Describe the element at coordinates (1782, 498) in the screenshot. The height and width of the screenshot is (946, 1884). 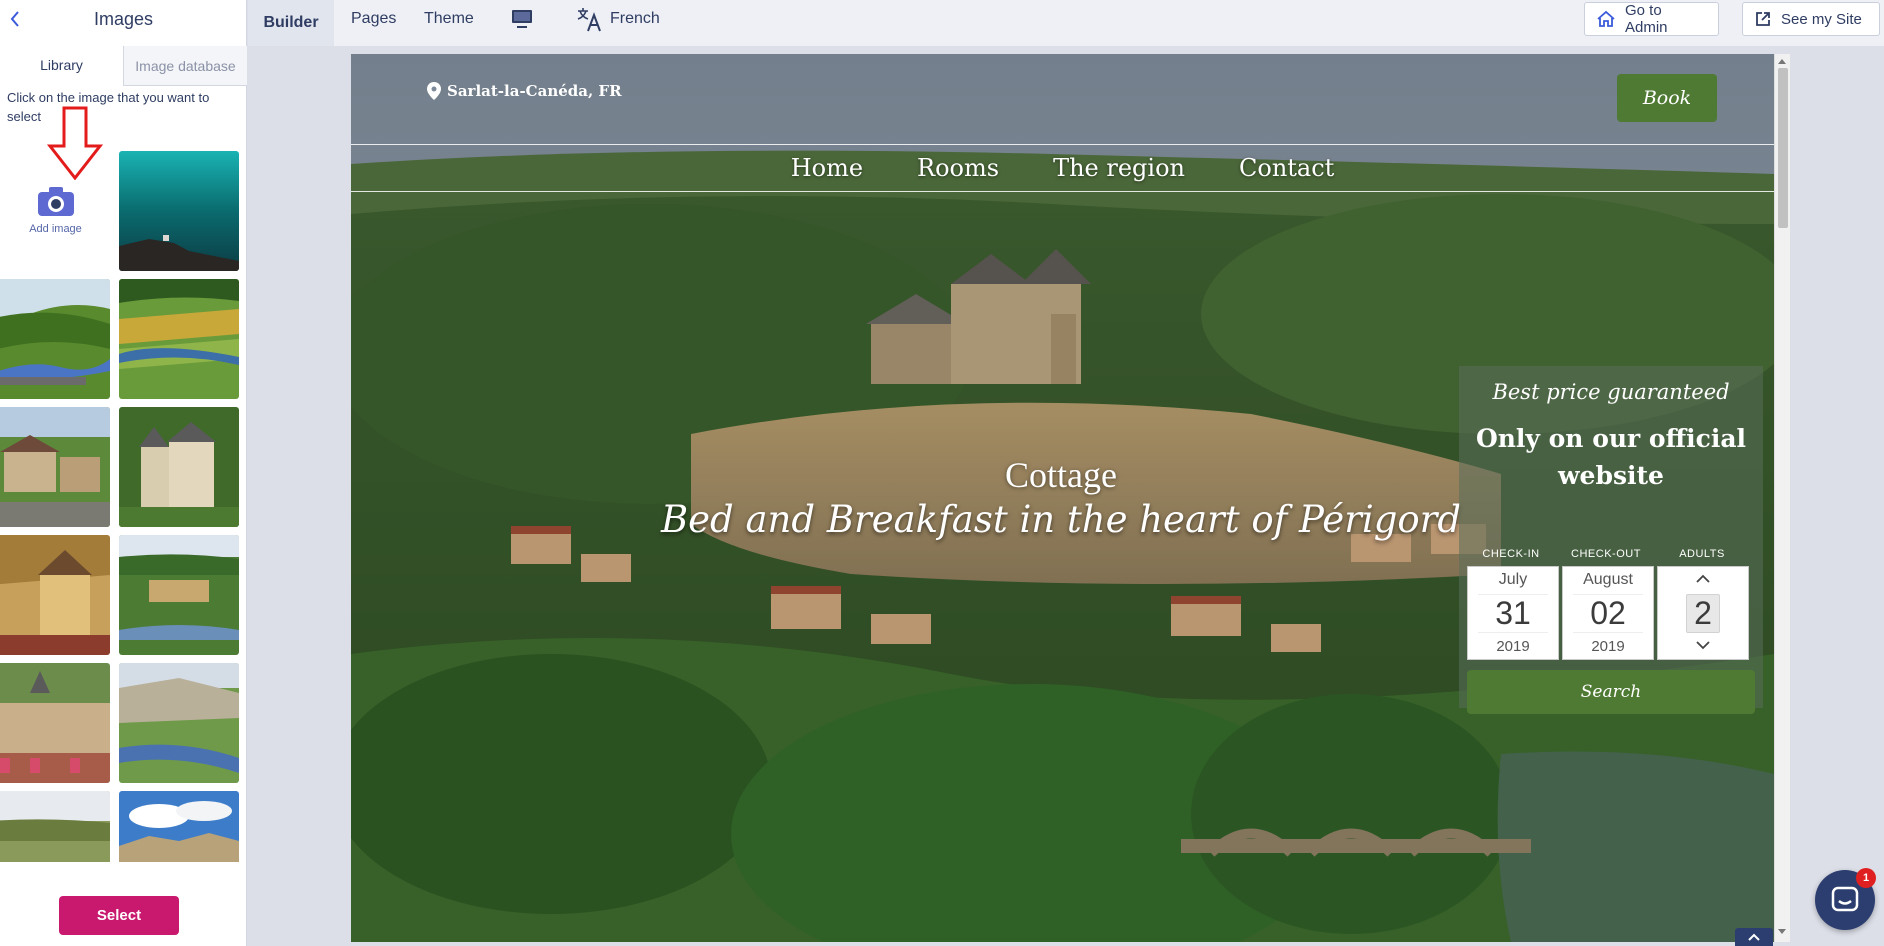
I see `preview-scrollbar` at that location.